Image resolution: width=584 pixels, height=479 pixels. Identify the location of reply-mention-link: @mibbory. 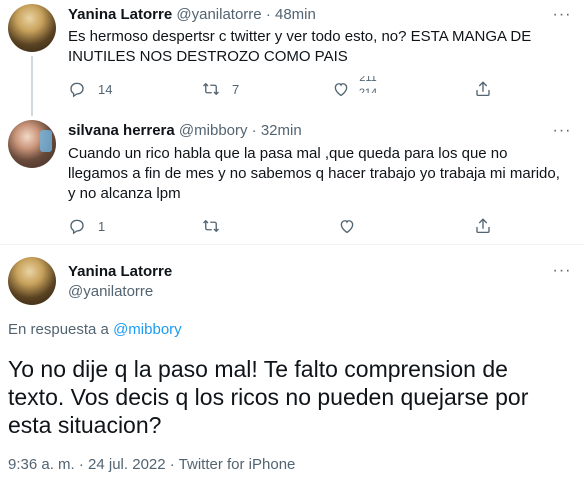
(147, 329).